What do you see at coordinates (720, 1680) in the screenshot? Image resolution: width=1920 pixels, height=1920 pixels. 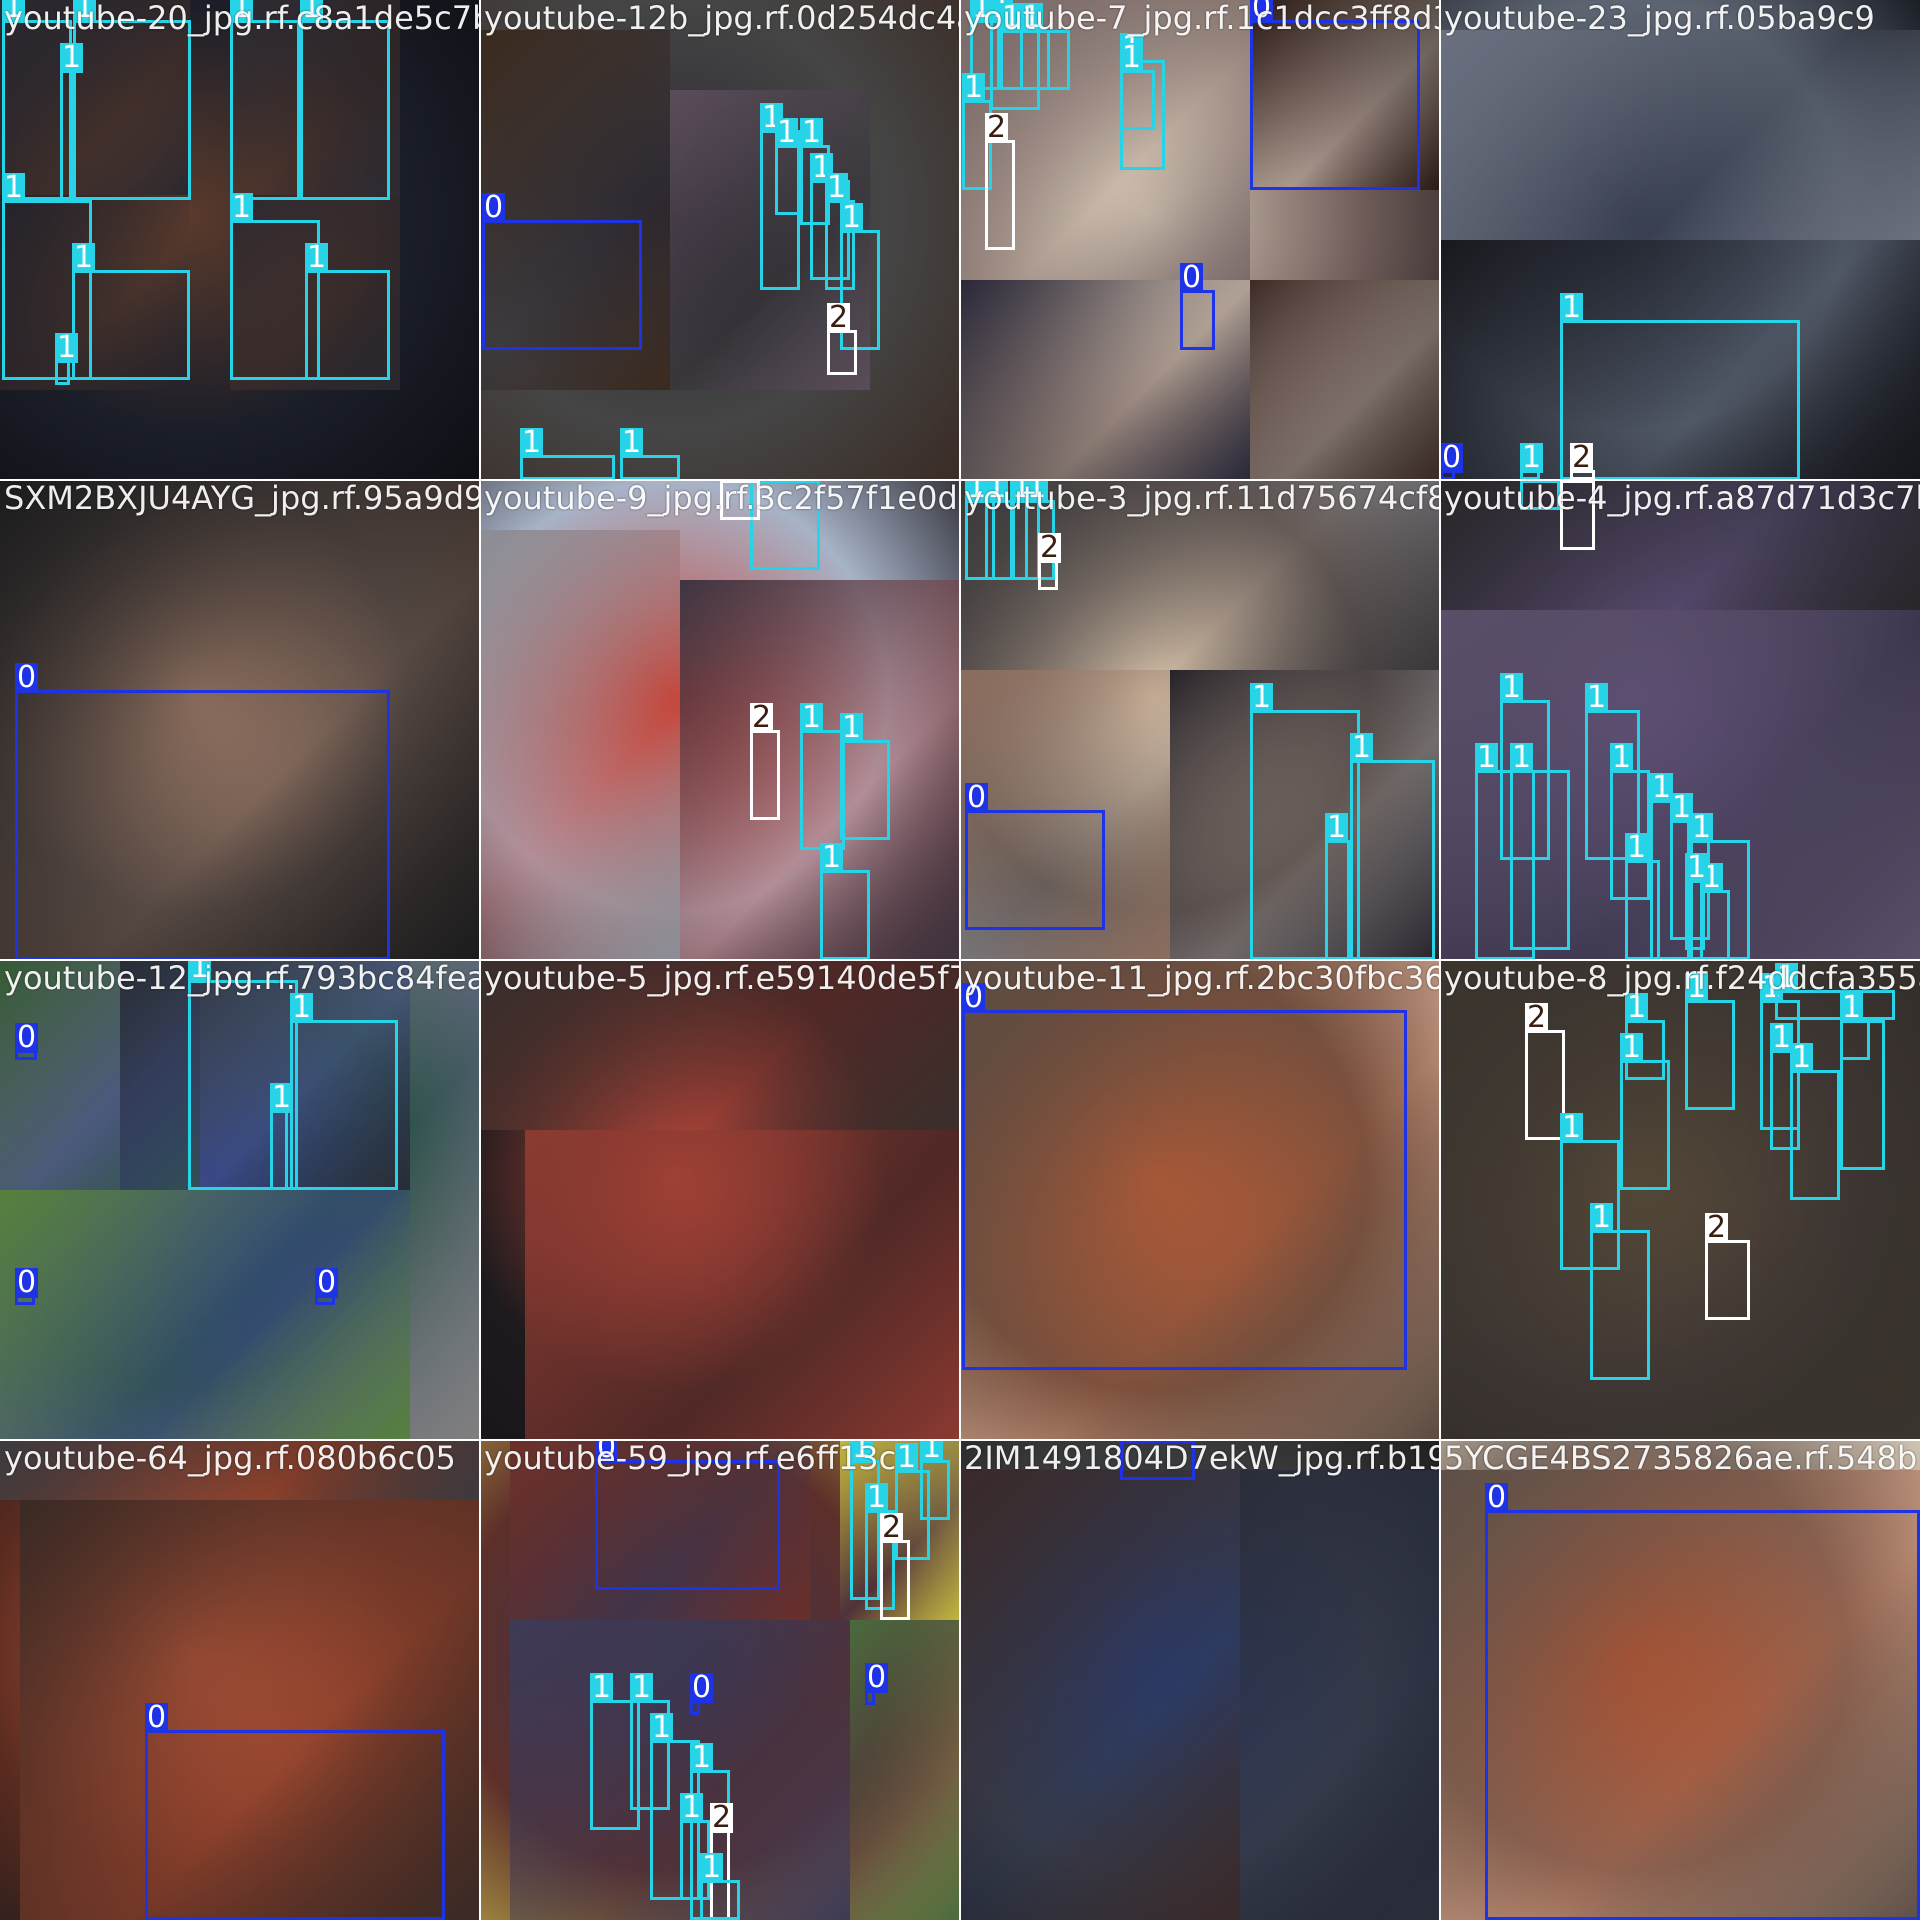 I see `mosaic-tile: 0 1 1 1 1 2 1 1 1 1 2 1 1 0 0 youtube-59_jpg.rf.e6ff13c` at bounding box center [720, 1680].